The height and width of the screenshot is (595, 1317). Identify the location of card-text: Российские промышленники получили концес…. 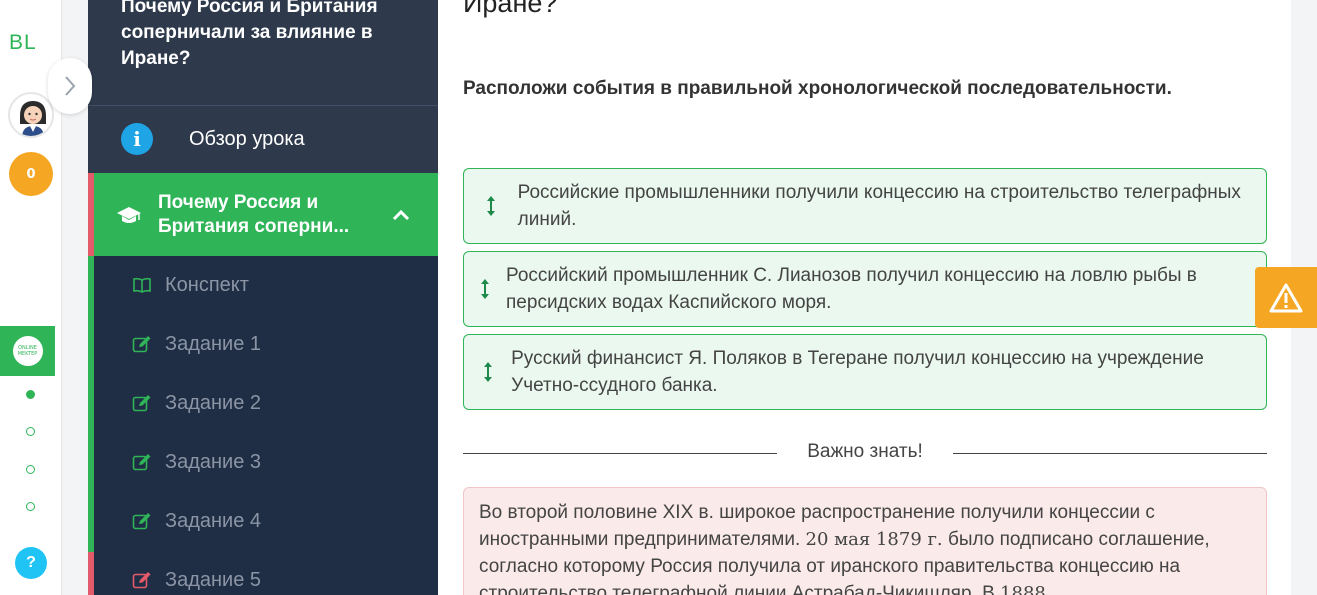
(879, 206).